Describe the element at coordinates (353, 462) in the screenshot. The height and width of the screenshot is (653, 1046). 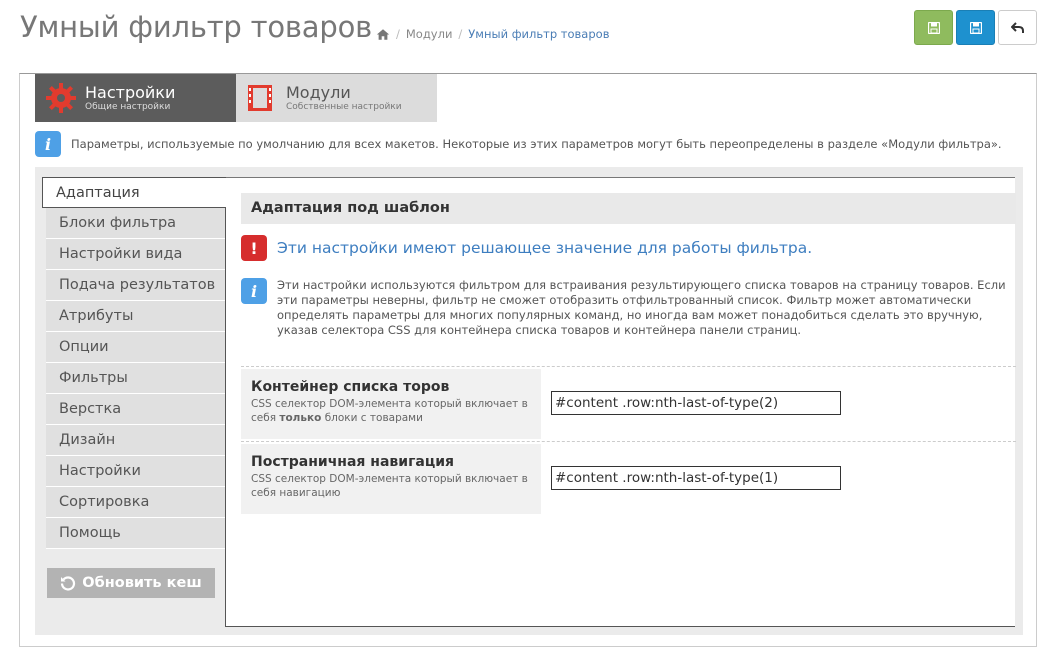
I see `field-title: Постраничная навигация` at that location.